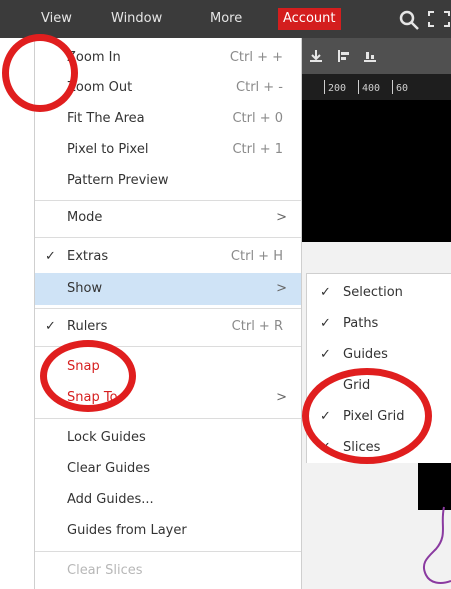 The image size is (451, 589). Describe the element at coordinates (439, 19) in the screenshot. I see `fullscreen-icon` at that location.